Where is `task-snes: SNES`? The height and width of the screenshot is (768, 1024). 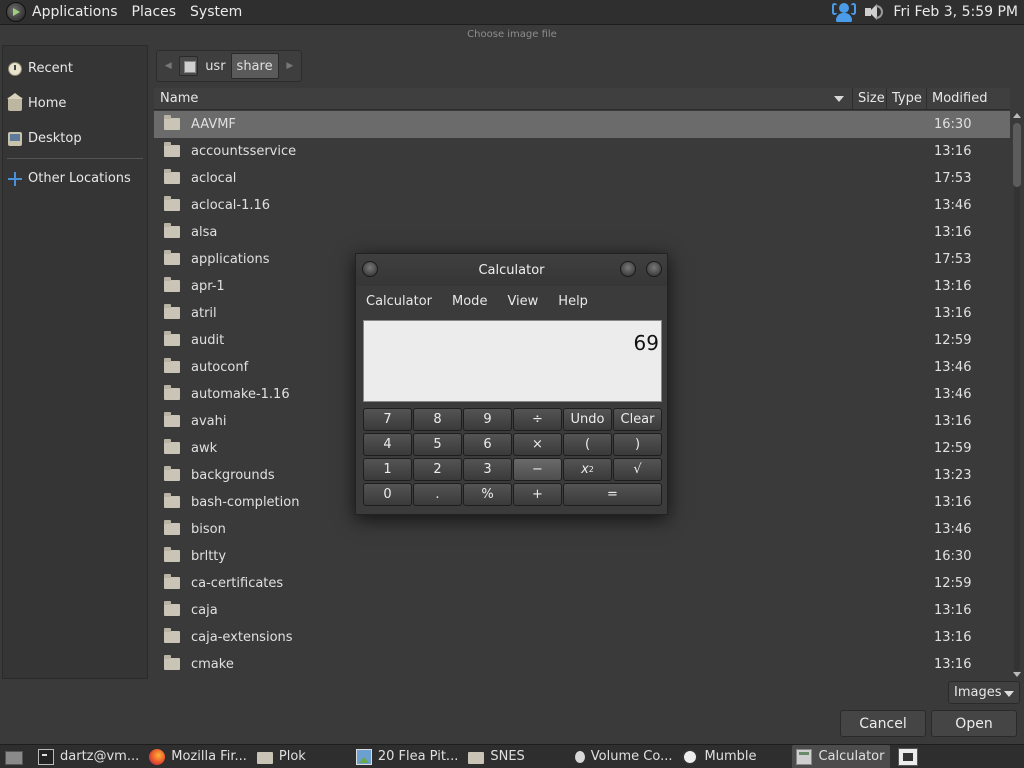 task-snes: SNES is located at coordinates (497, 756).